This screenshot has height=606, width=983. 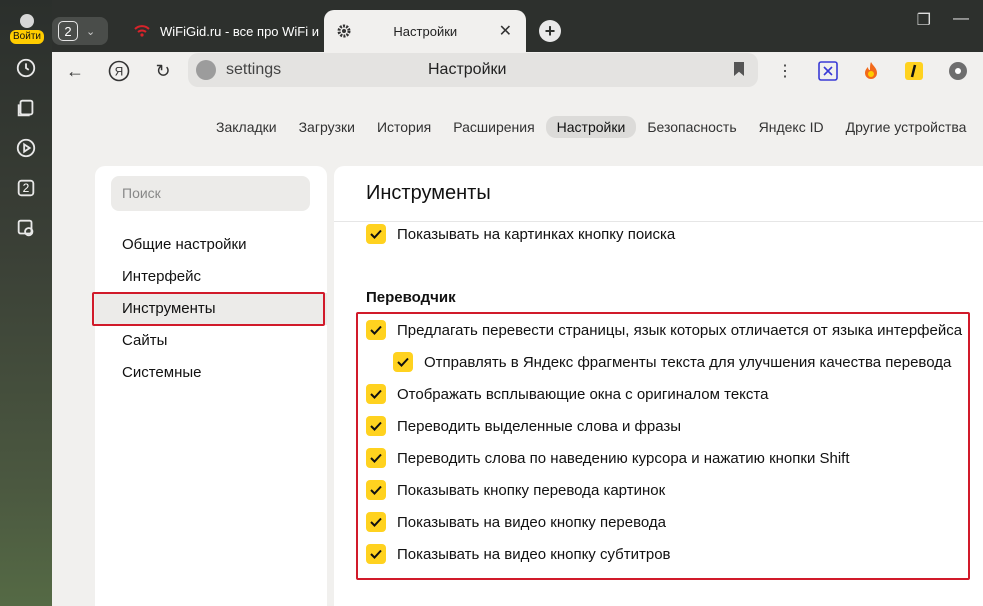 I want to click on translator-heading: Переводчик, so click(x=411, y=297).